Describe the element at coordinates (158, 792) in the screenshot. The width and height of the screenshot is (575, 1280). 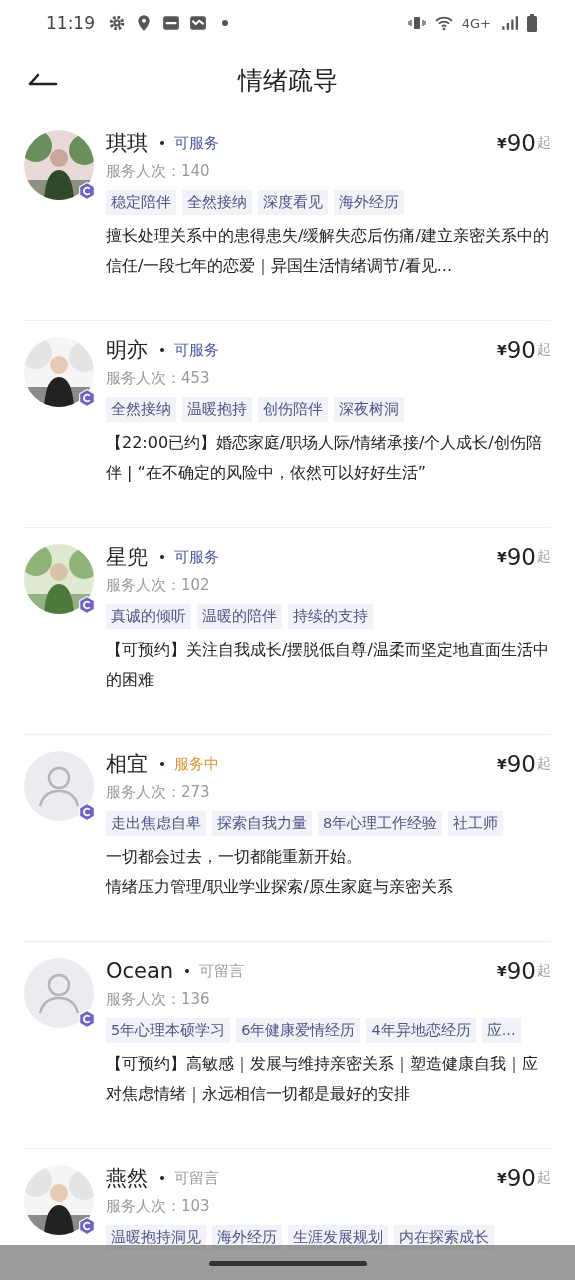
I see `service-count: 服务人次：273` at that location.